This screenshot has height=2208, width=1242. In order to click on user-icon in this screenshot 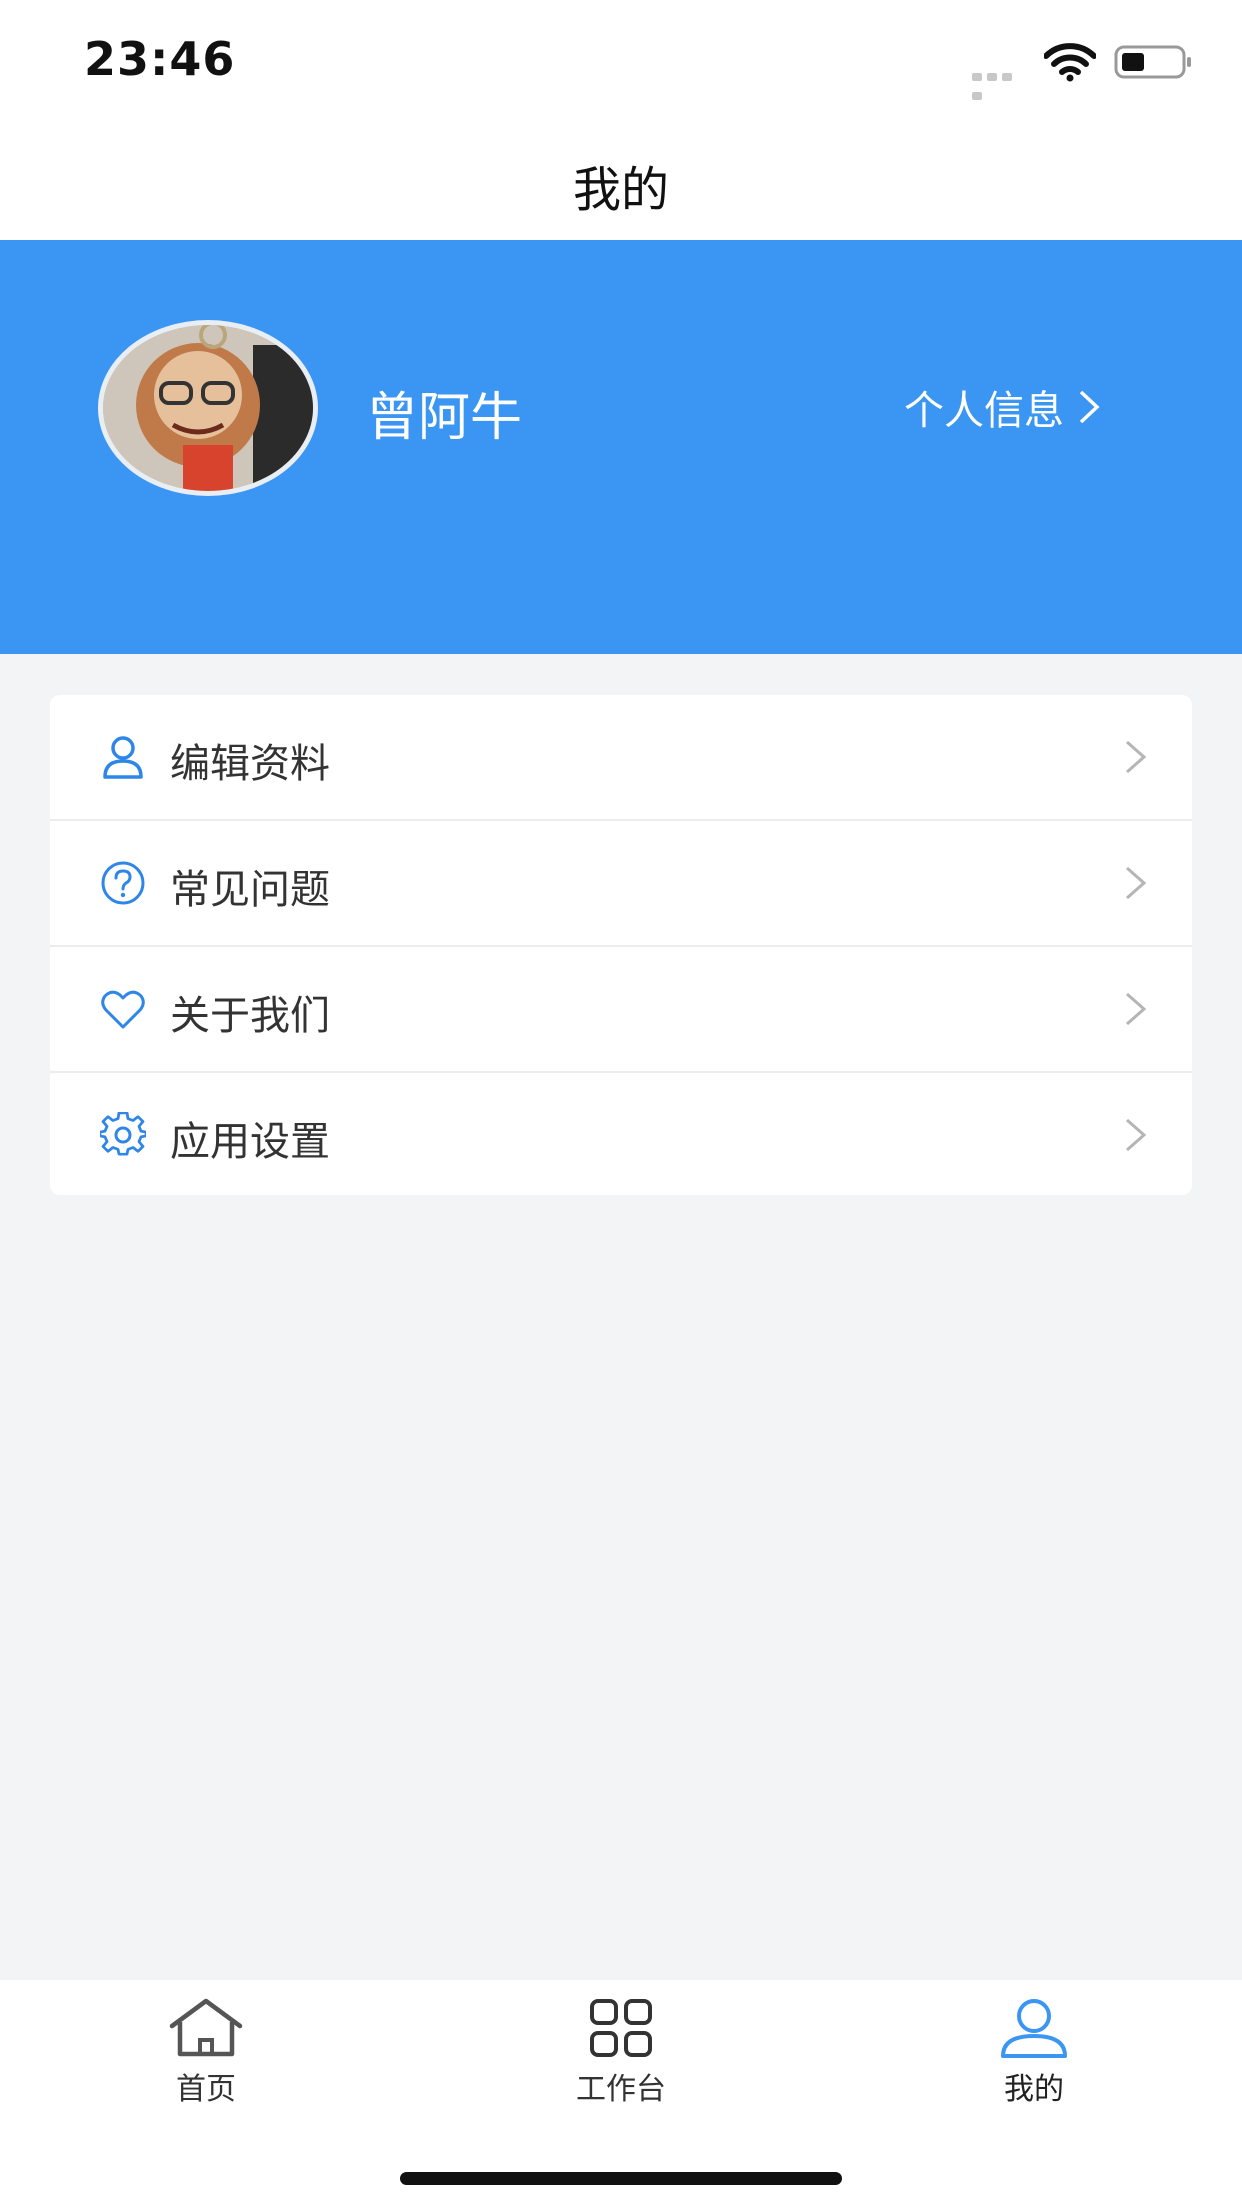, I will do `click(123, 757)`.